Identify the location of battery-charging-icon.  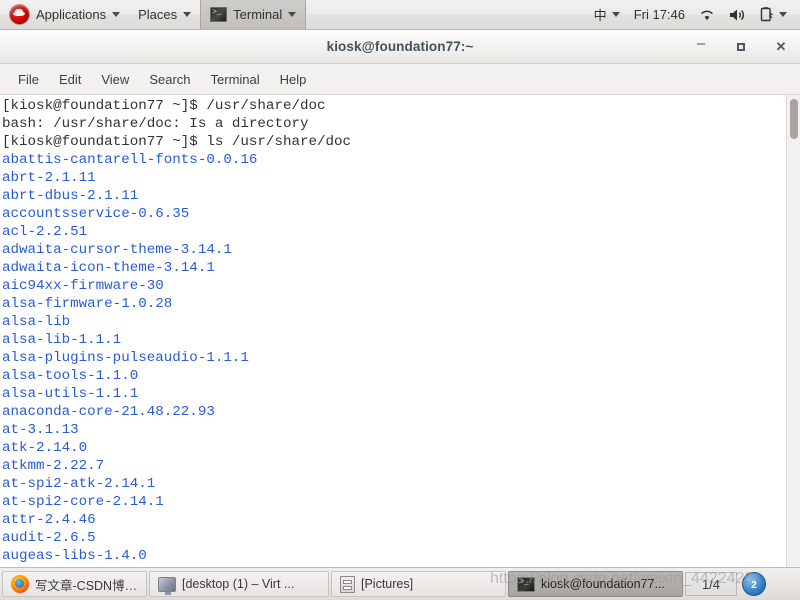
(767, 14).